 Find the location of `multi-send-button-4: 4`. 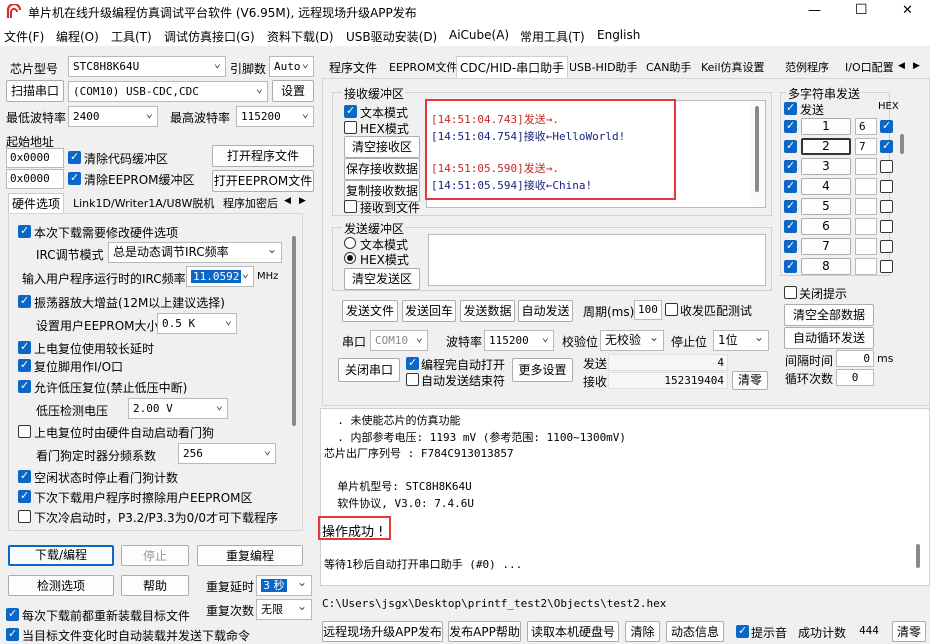

multi-send-button-4: 4 is located at coordinates (826, 186).